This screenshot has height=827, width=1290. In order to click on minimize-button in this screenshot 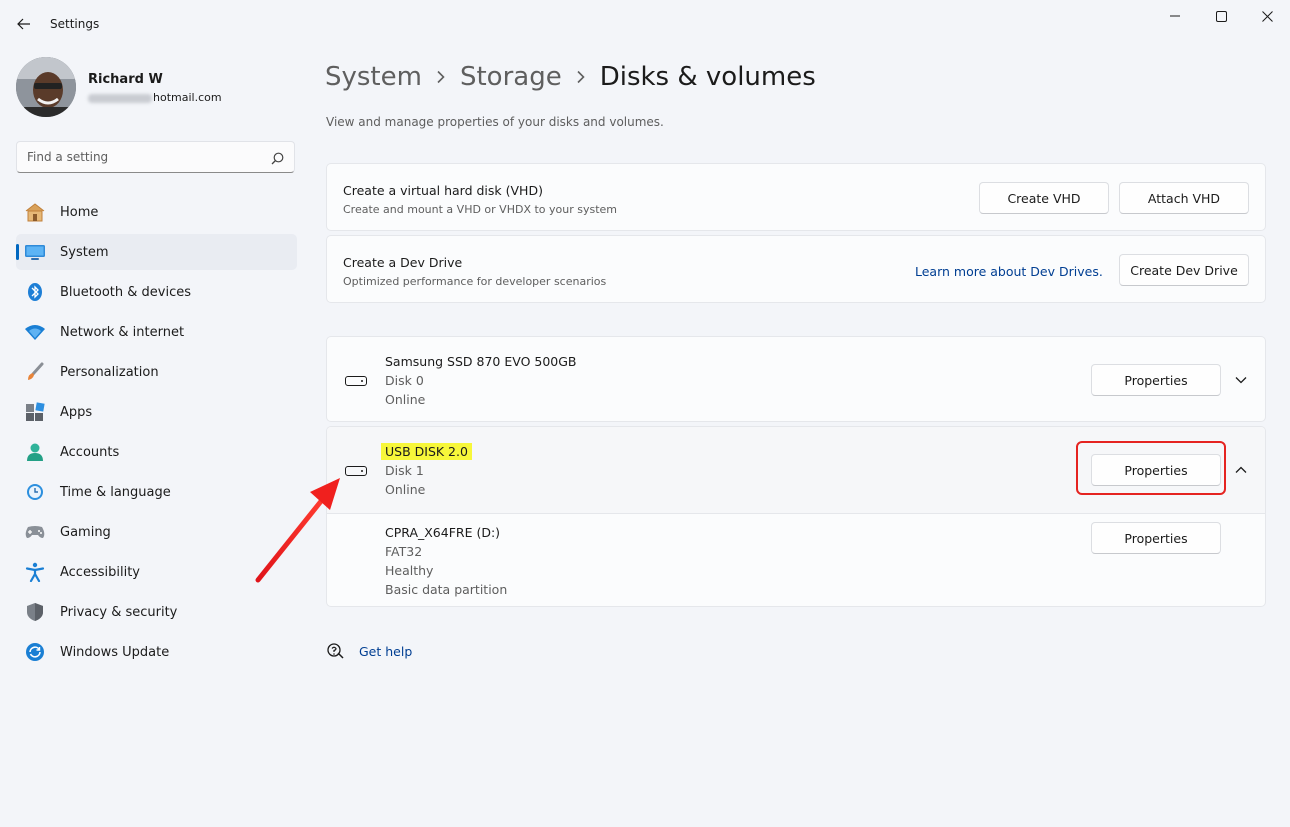, I will do `click(1175, 16)`.